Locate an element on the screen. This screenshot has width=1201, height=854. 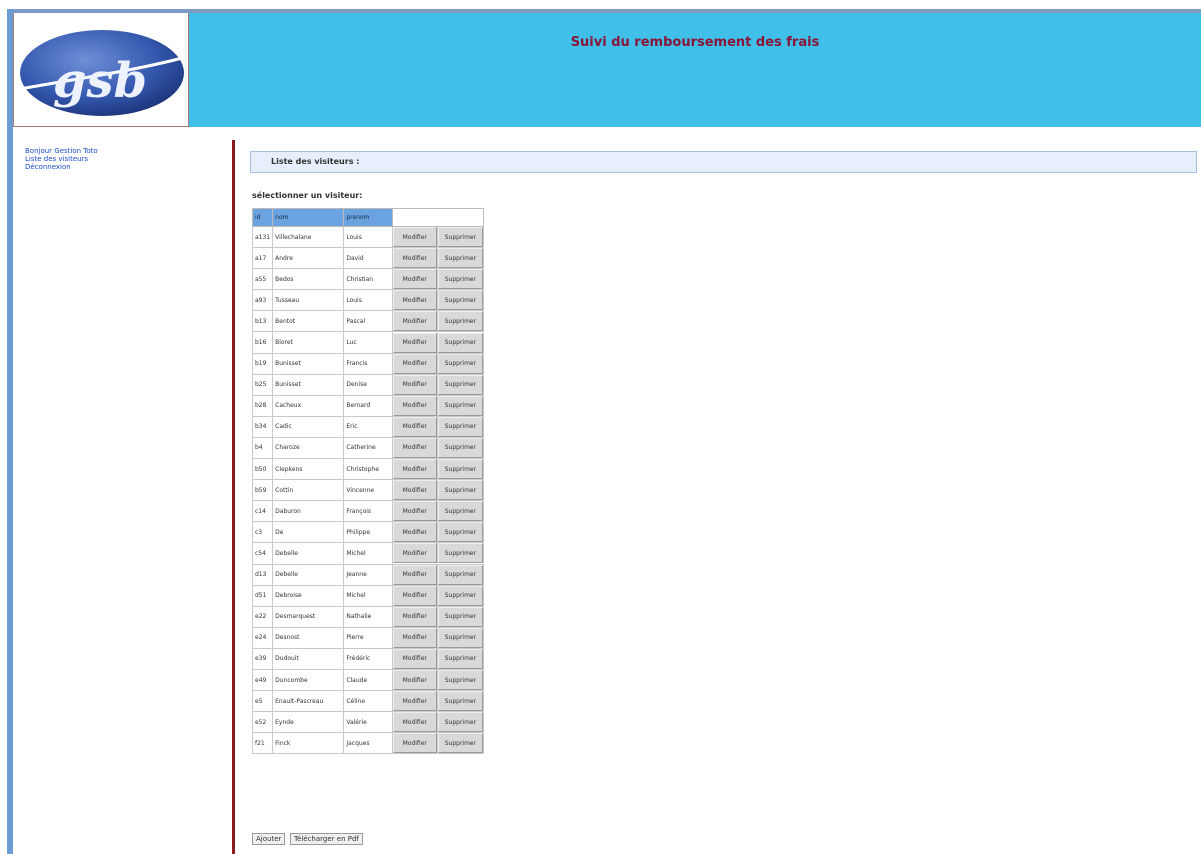
content-divider is located at coordinates (233, 497).